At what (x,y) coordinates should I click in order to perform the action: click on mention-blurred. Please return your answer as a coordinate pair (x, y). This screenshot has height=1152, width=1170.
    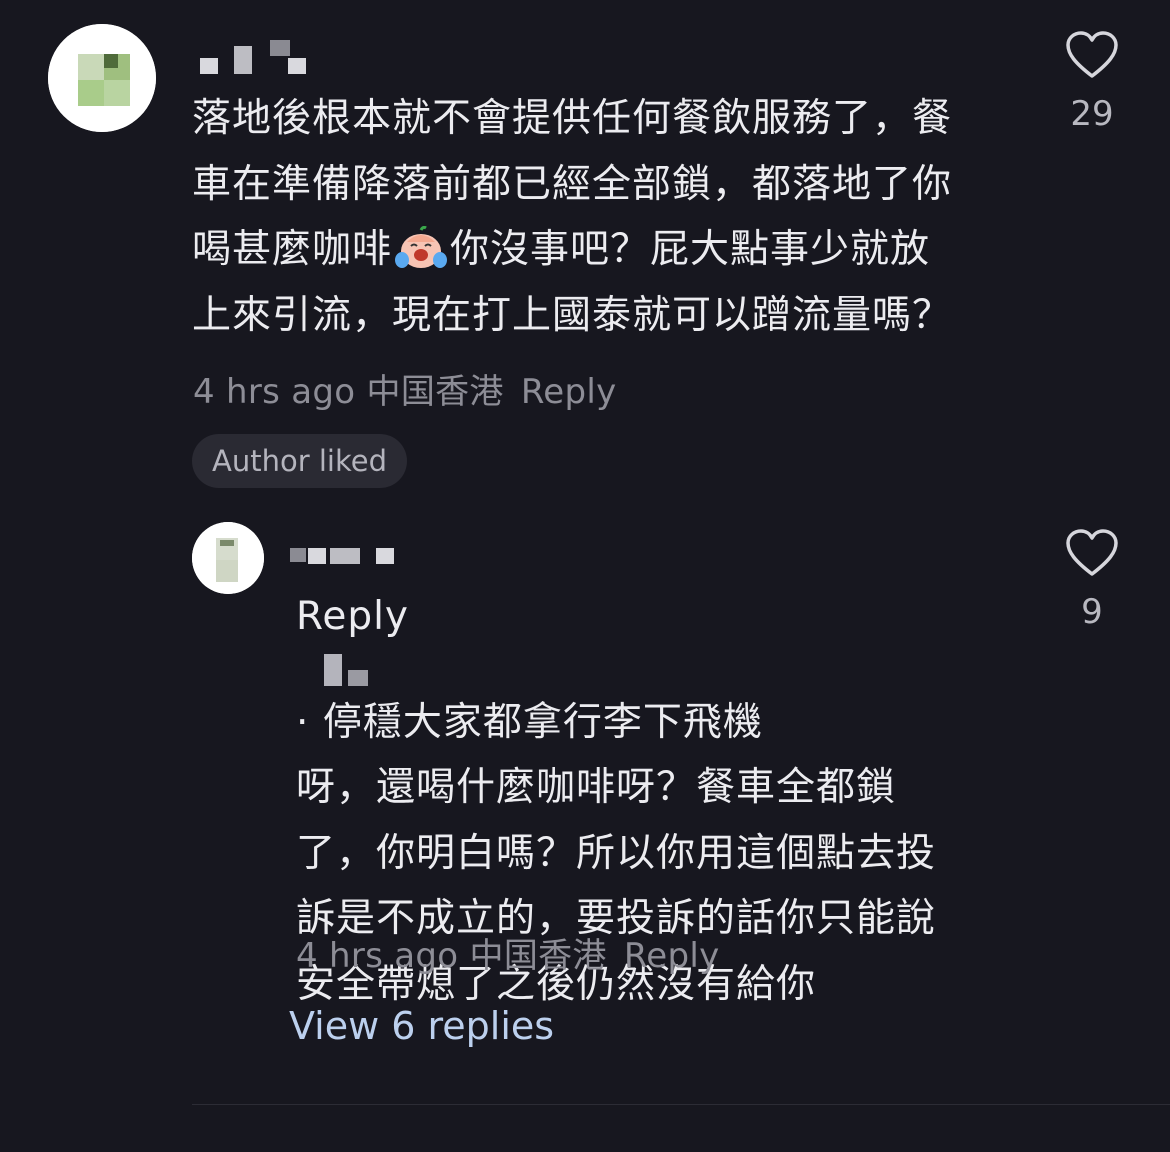
    Looking at the image, I should click on (353, 670).